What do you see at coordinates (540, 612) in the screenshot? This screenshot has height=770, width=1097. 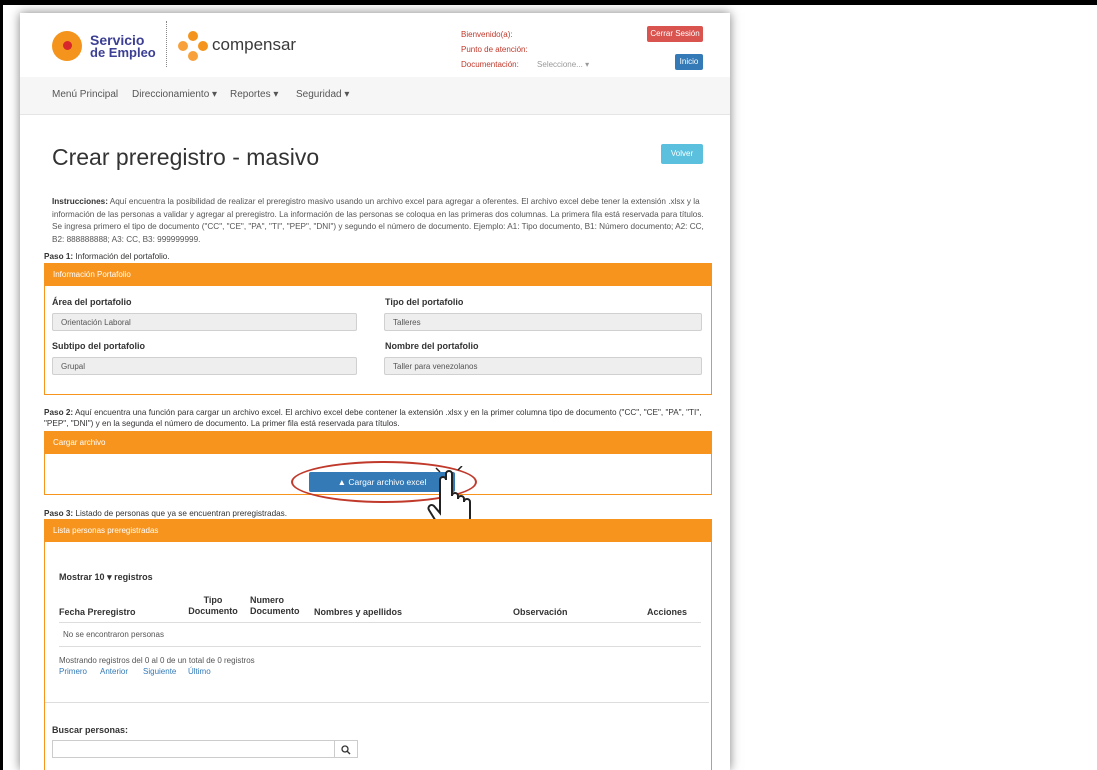 I see `col-observacion: Observación` at bounding box center [540, 612].